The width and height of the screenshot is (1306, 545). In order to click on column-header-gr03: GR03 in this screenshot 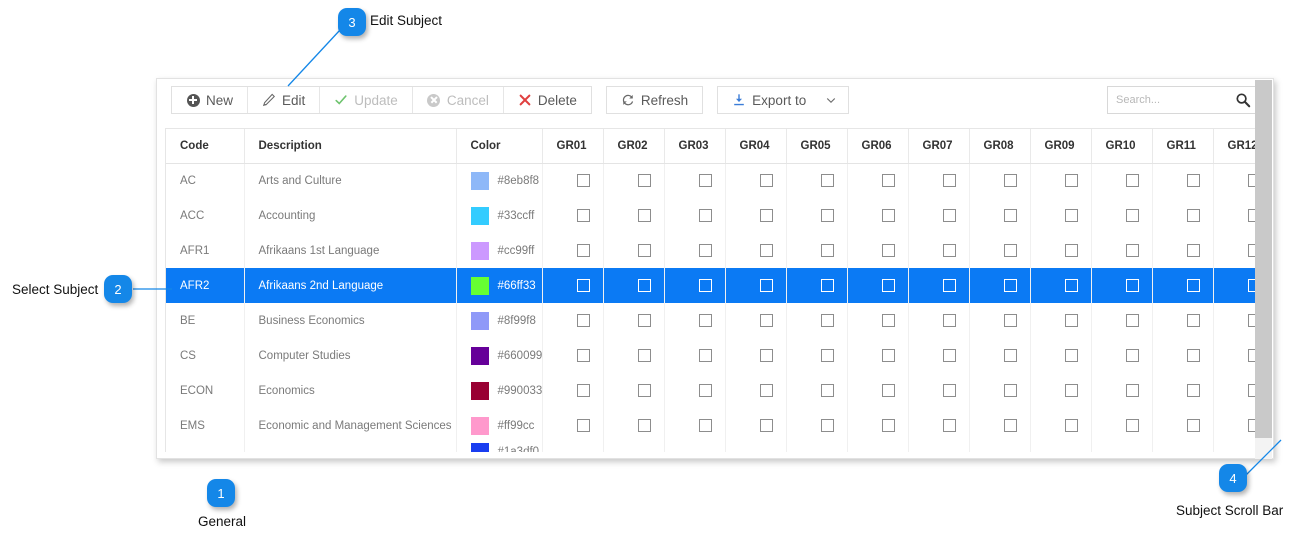, I will do `click(695, 146)`.